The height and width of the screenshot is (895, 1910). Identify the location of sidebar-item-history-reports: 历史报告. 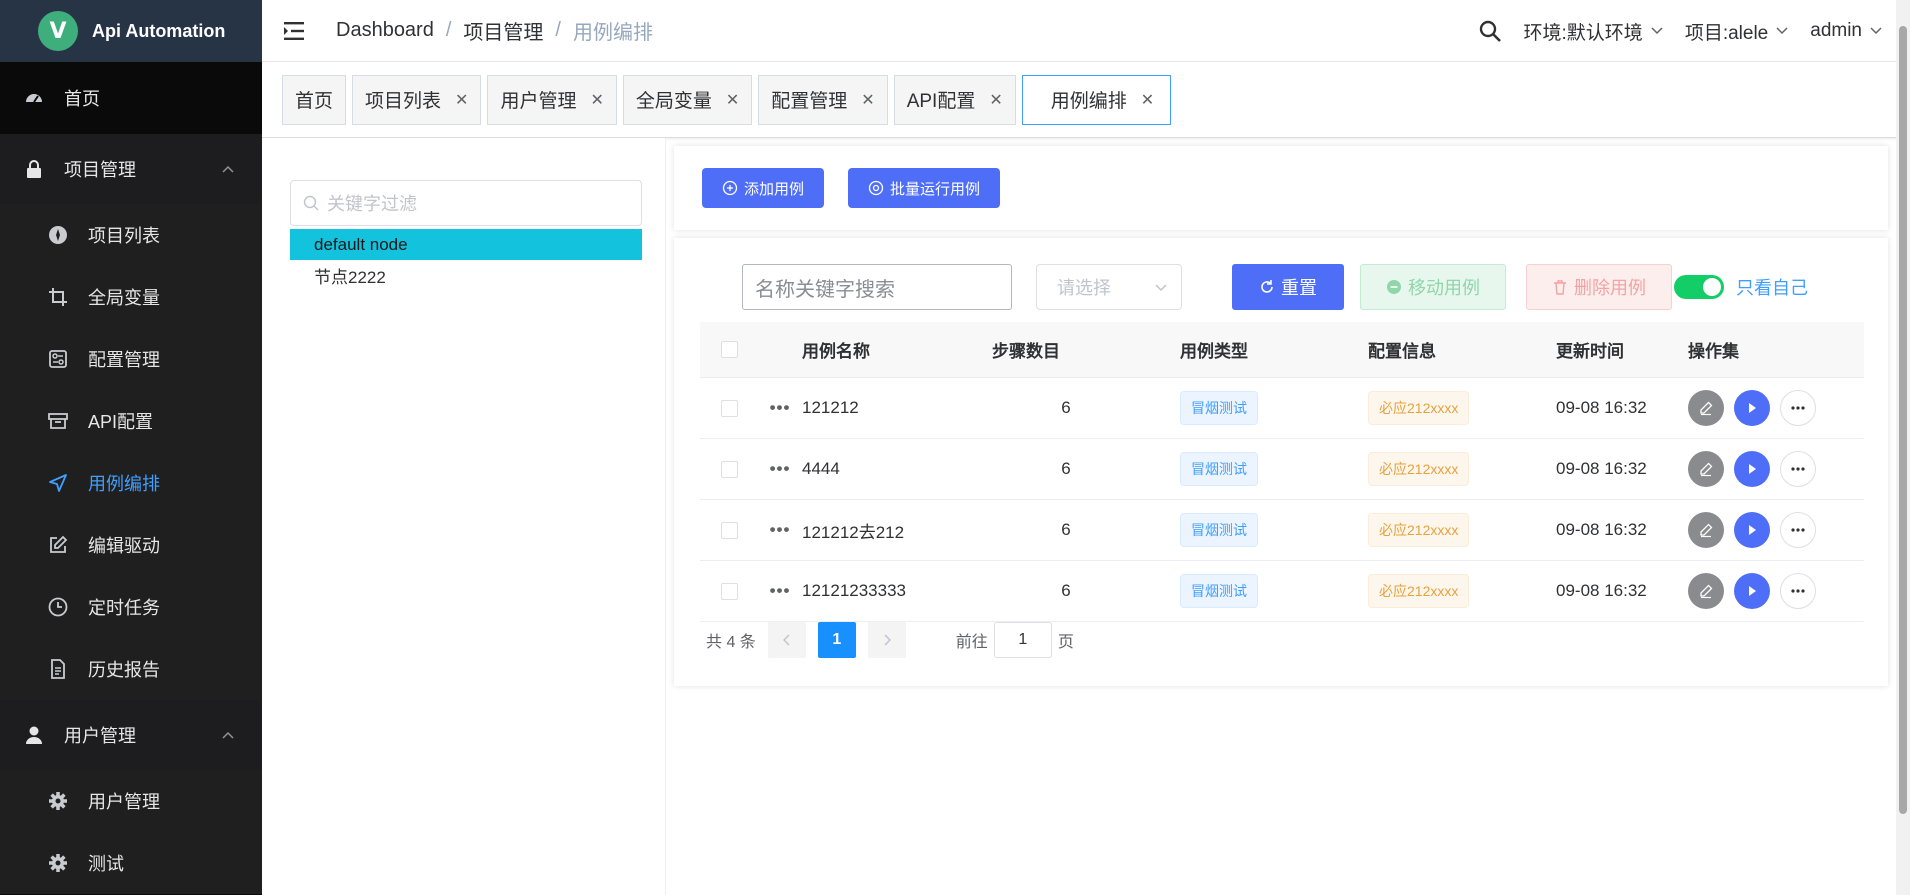
(131, 669).